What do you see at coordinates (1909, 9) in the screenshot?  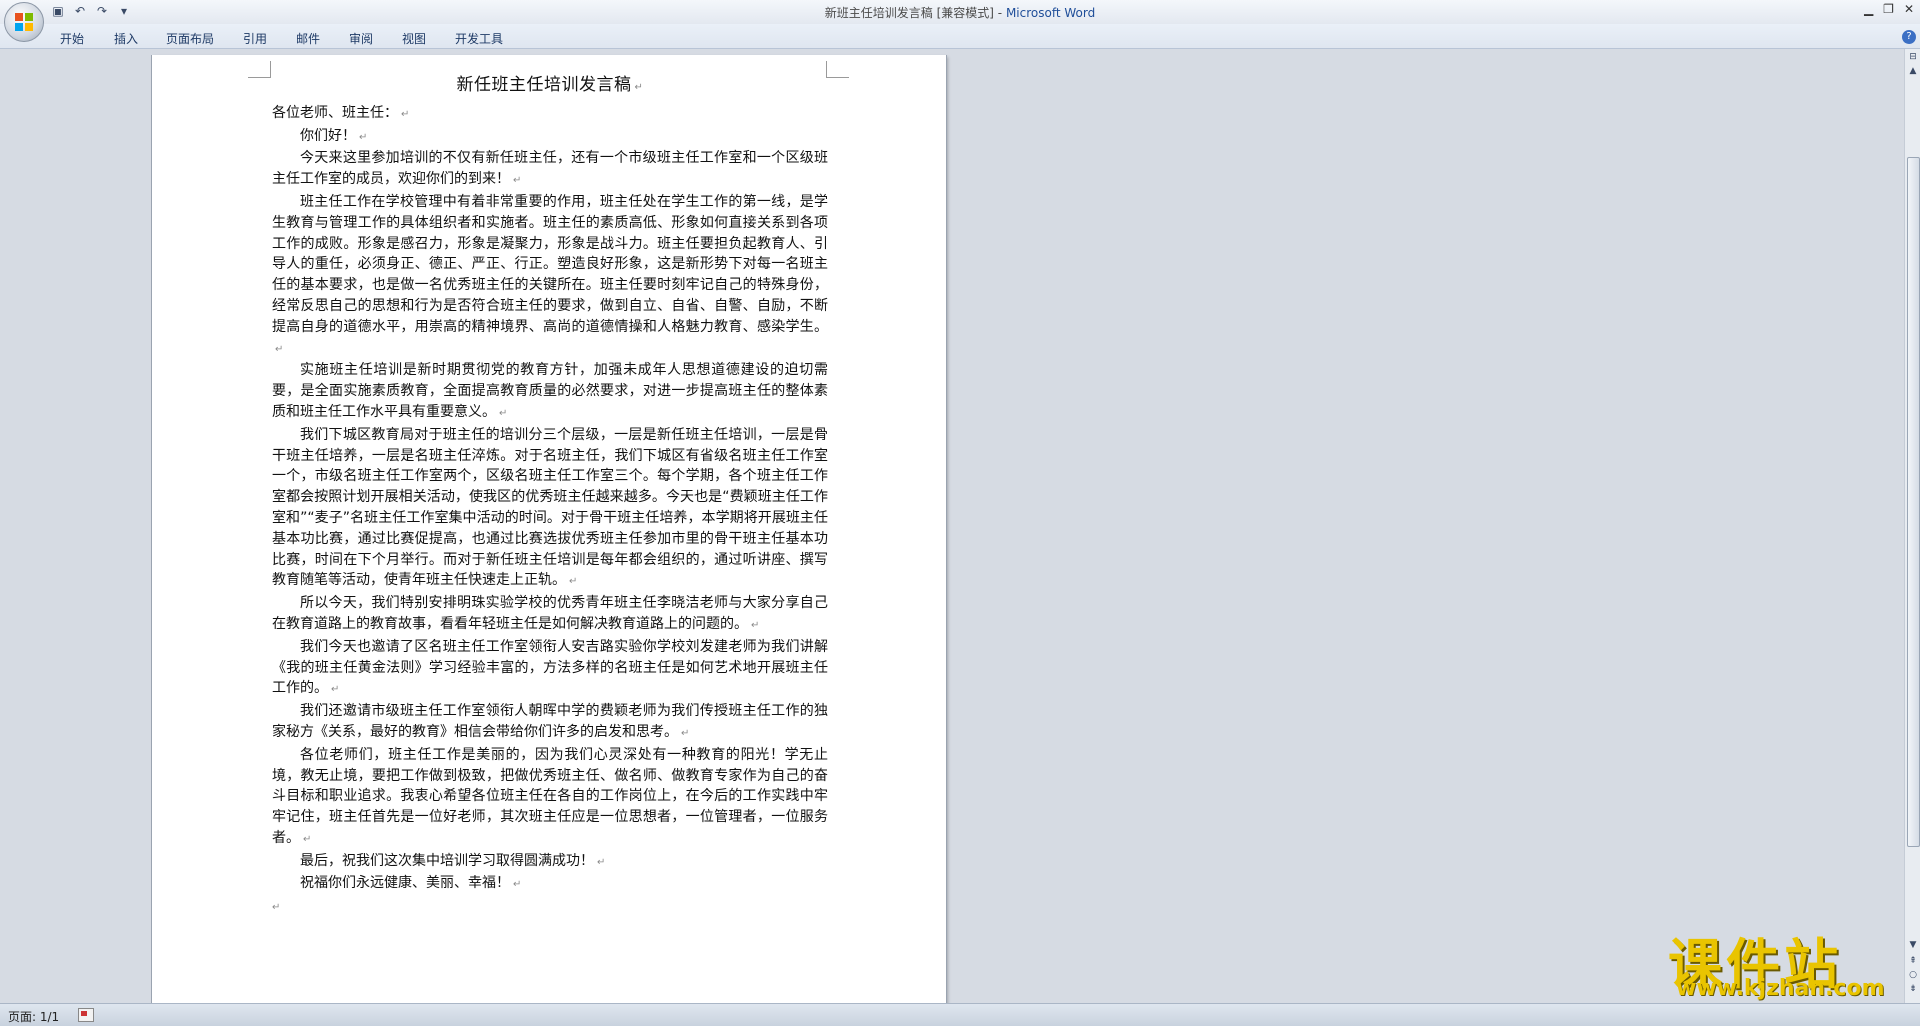 I see `close-icon: ✕` at bounding box center [1909, 9].